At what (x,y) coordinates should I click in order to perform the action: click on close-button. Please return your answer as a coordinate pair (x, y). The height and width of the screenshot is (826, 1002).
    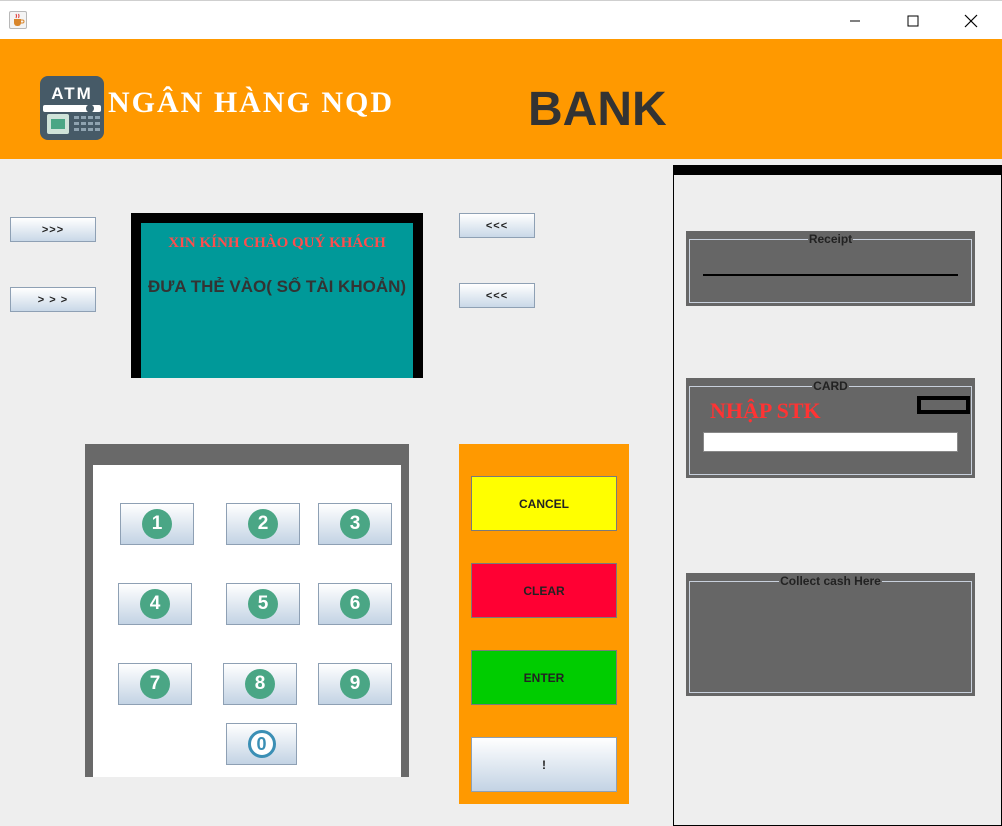
    Looking at the image, I should click on (971, 21).